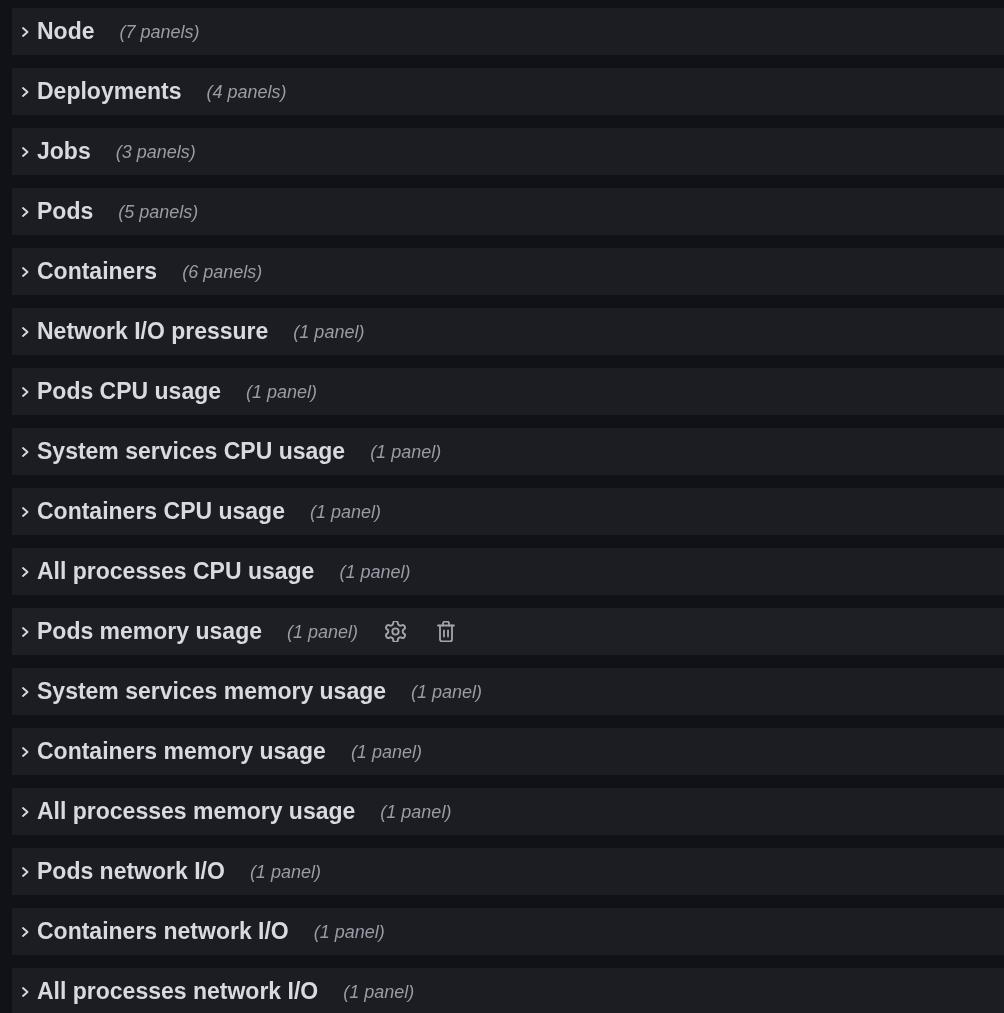  What do you see at coordinates (161, 511) in the screenshot?
I see `row-title: Containers CPU usage` at bounding box center [161, 511].